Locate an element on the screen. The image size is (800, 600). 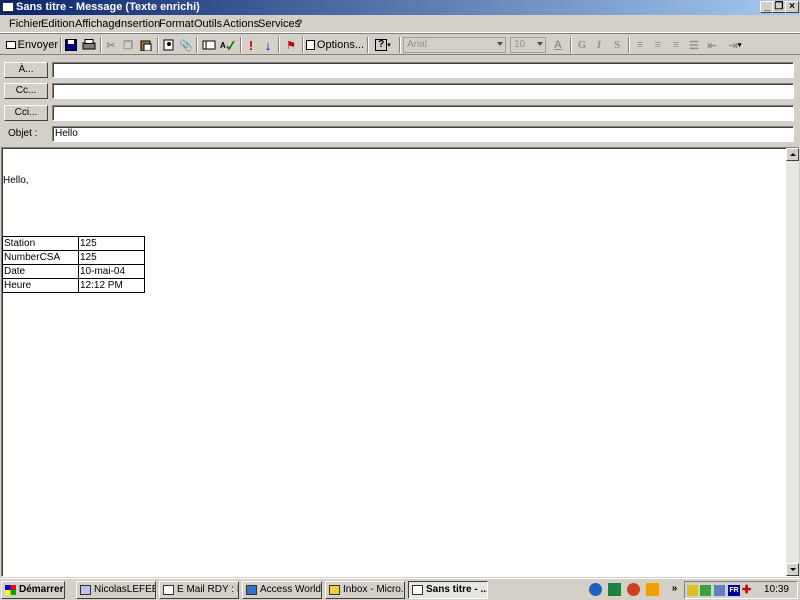
scroll-down-button is located at coordinates (792, 569).